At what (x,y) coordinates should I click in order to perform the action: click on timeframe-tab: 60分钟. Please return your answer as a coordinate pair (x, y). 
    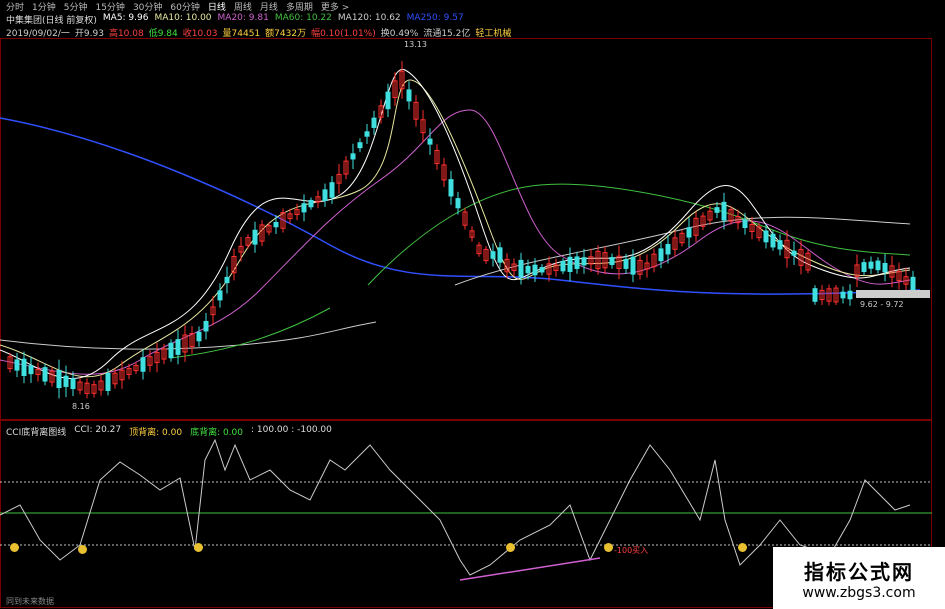
    Looking at the image, I should click on (184, 6).